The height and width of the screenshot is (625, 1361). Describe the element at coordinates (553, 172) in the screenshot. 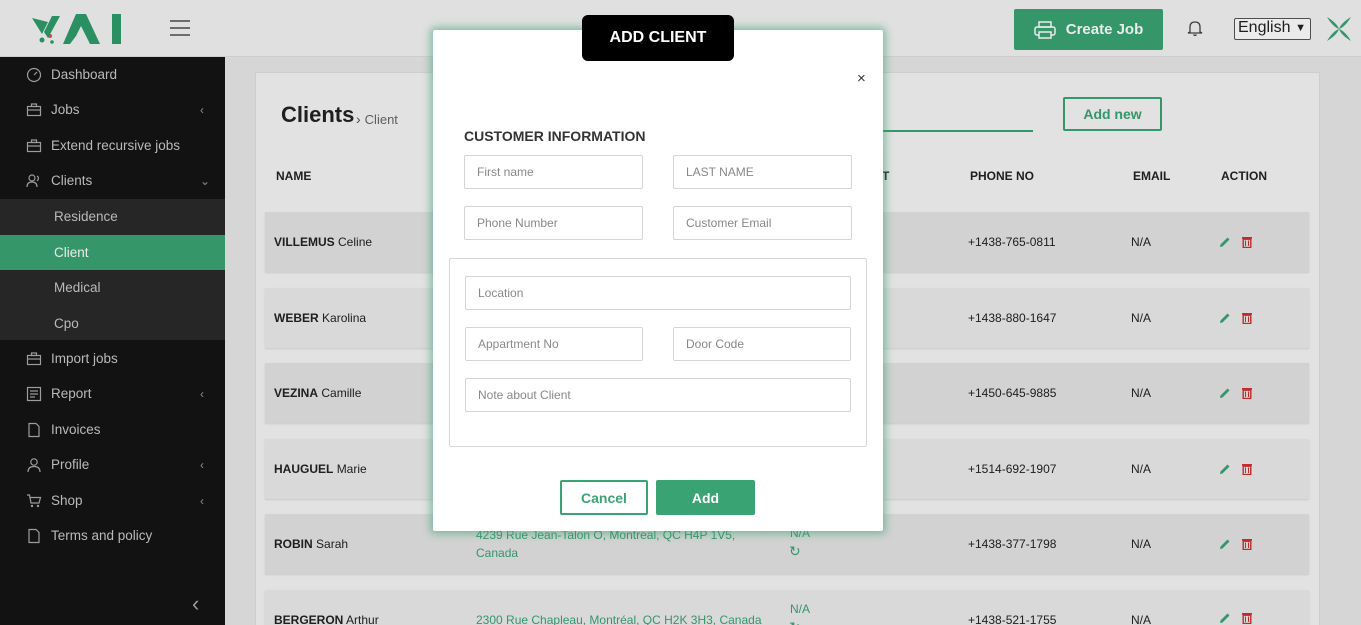

I see `first-name-field` at that location.